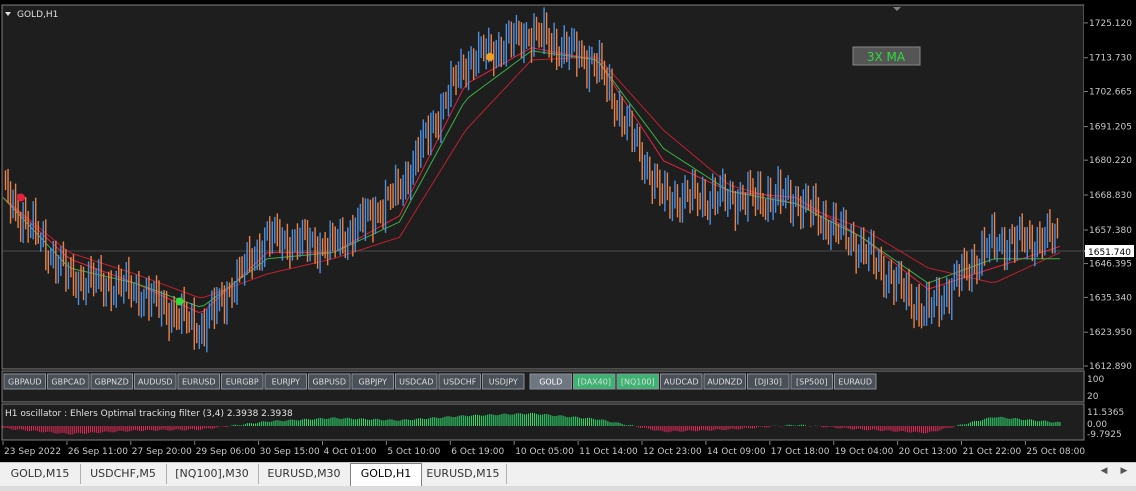 The image size is (1136, 491). I want to click on symbol-button-label: GBPUSD, so click(329, 382).